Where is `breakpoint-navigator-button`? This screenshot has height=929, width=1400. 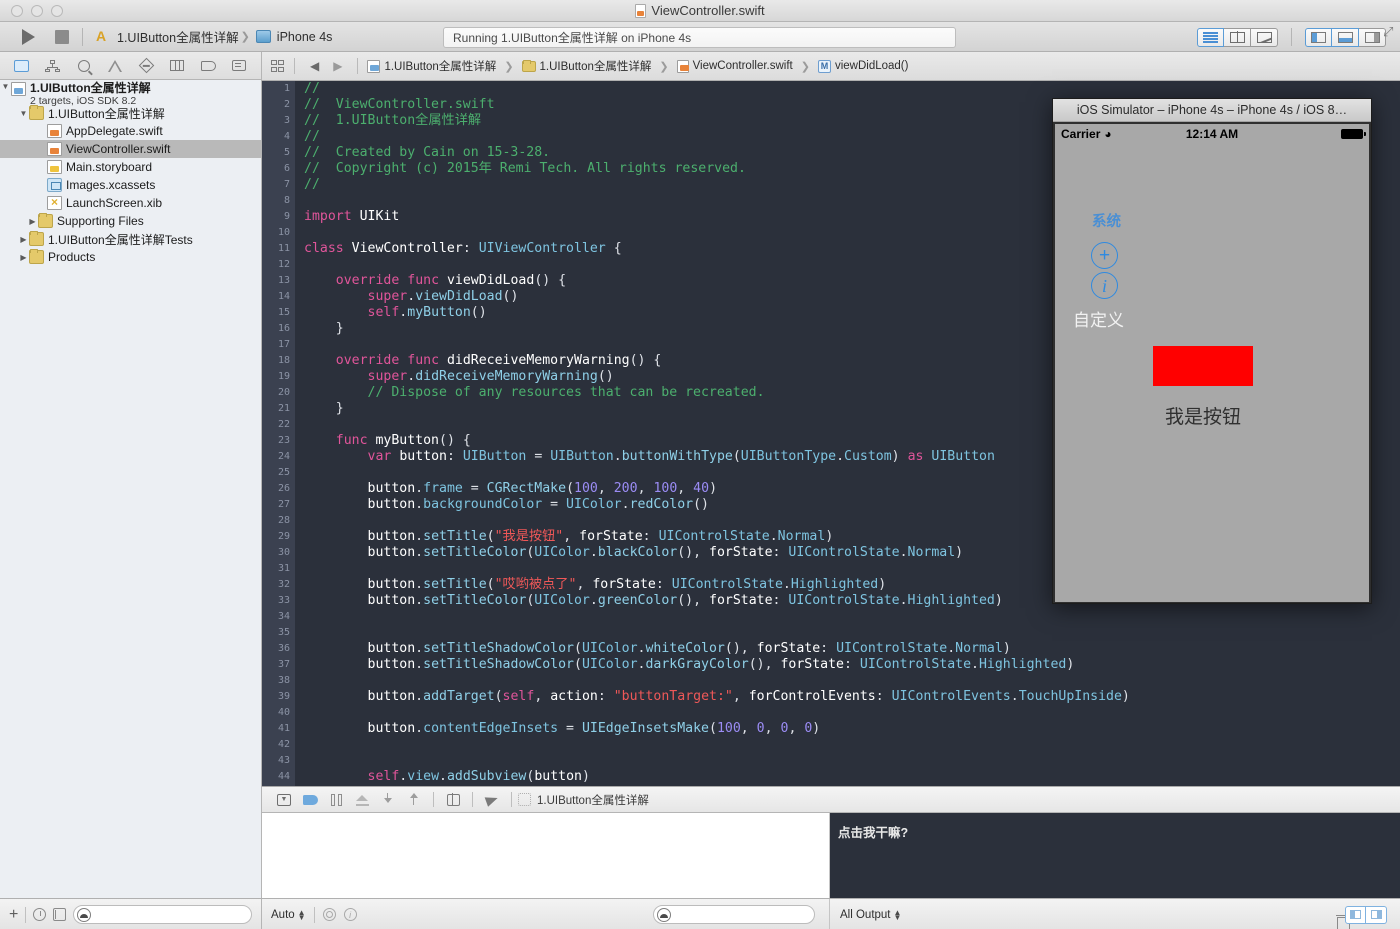
breakpoint-navigator-button is located at coordinates (208, 65).